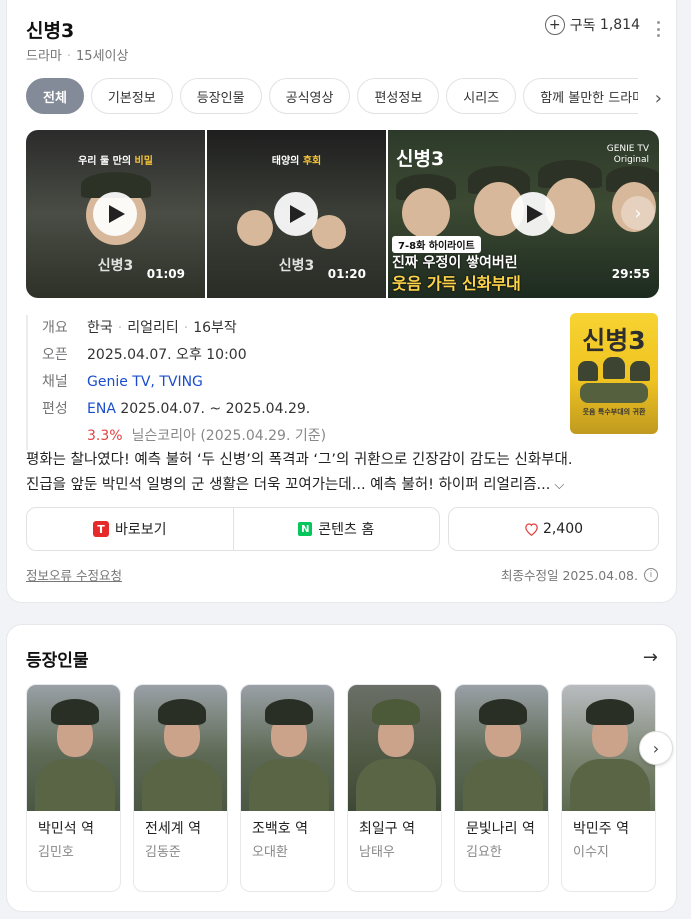 This screenshot has height=919, width=691. I want to click on ratings-basis: (2025.04.29. 기준), so click(263, 436).